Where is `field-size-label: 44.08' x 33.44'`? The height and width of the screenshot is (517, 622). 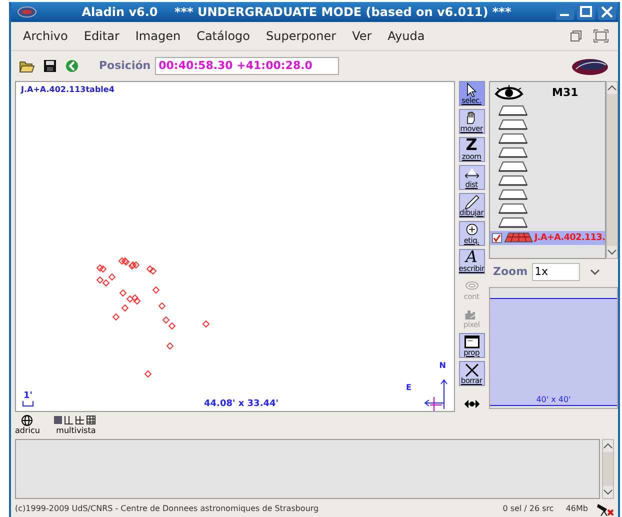 field-size-label: 44.08' x 33.44' is located at coordinates (241, 403).